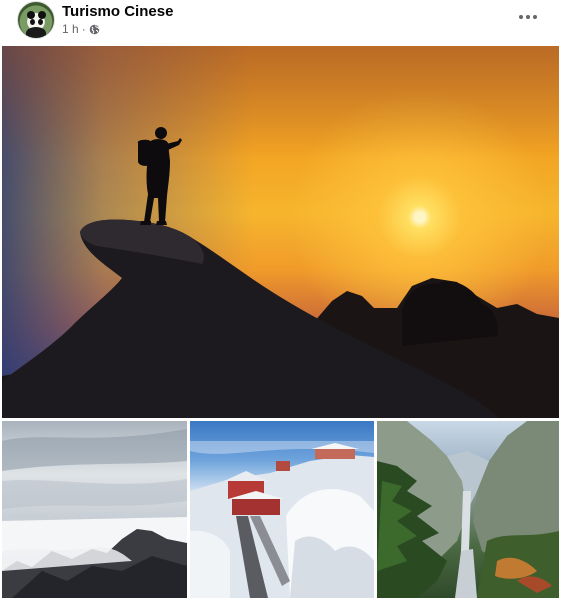  Describe the element at coordinates (36, 20) in the screenshot. I see `page-avatar` at that location.